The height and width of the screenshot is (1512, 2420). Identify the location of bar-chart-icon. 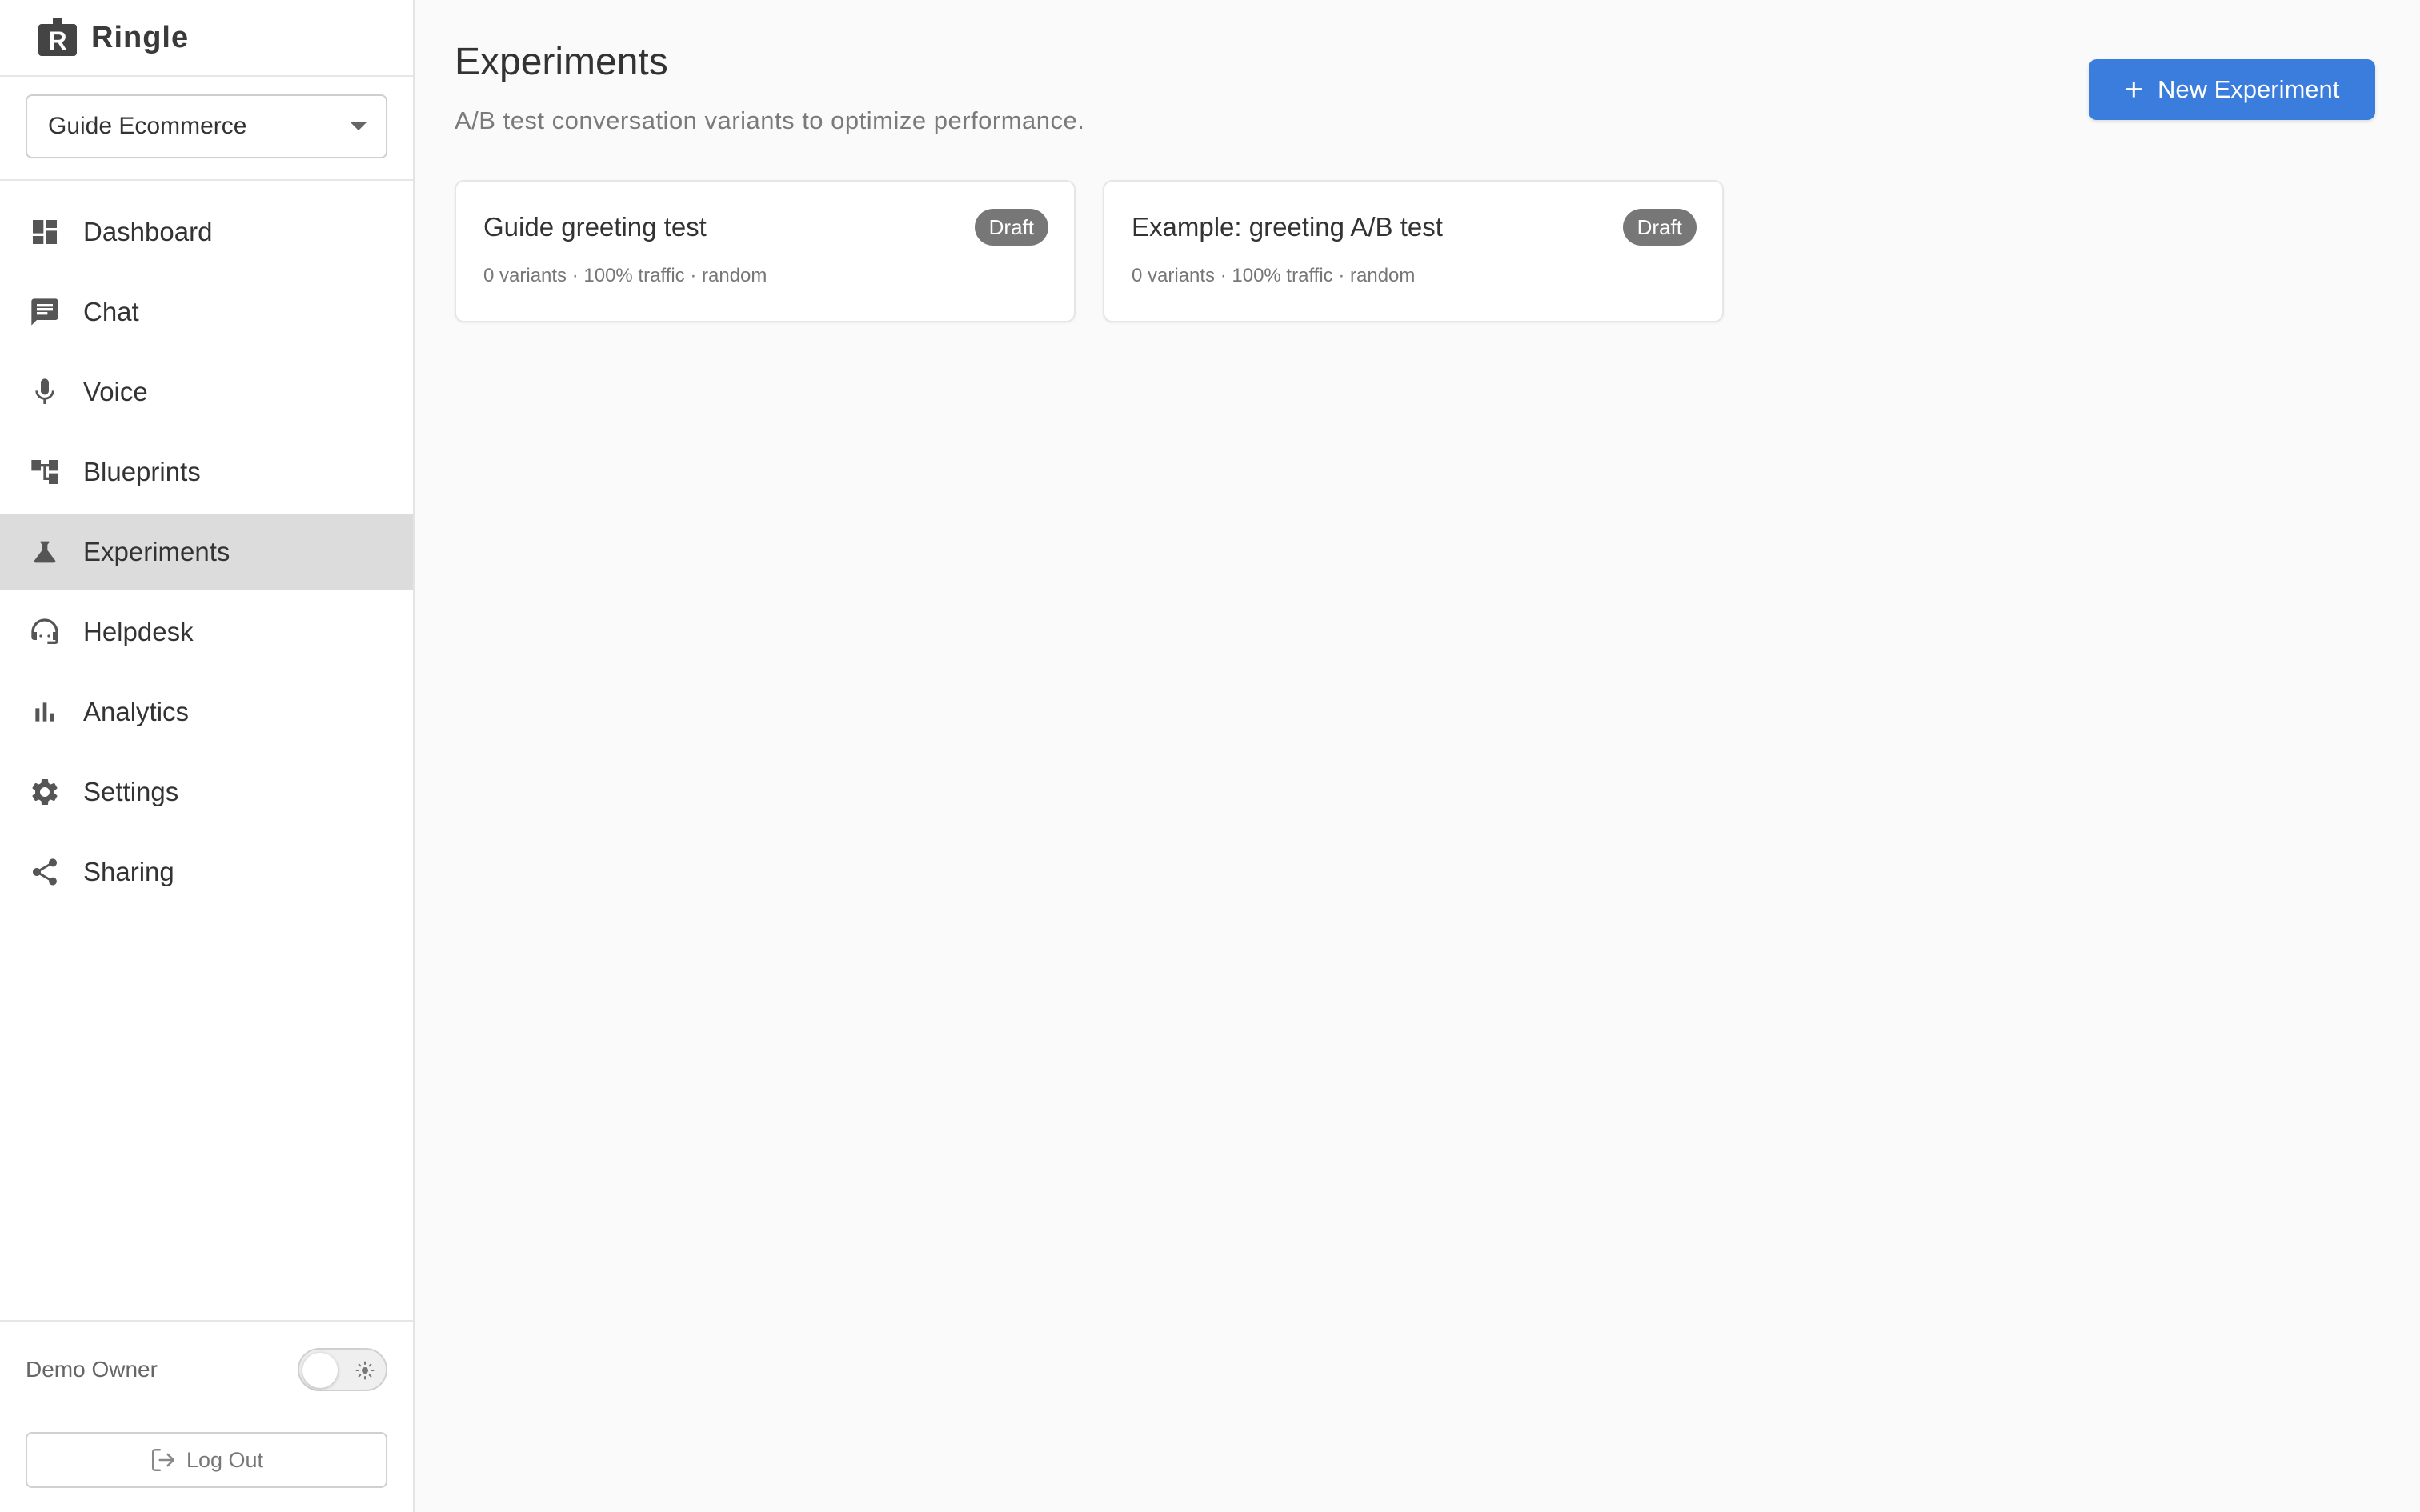
(44, 712).